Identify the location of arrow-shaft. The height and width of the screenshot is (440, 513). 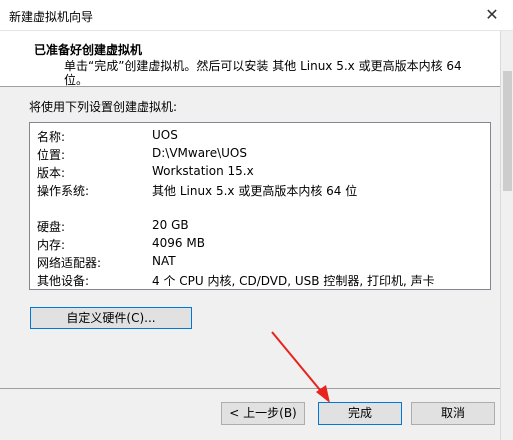
(298, 364).